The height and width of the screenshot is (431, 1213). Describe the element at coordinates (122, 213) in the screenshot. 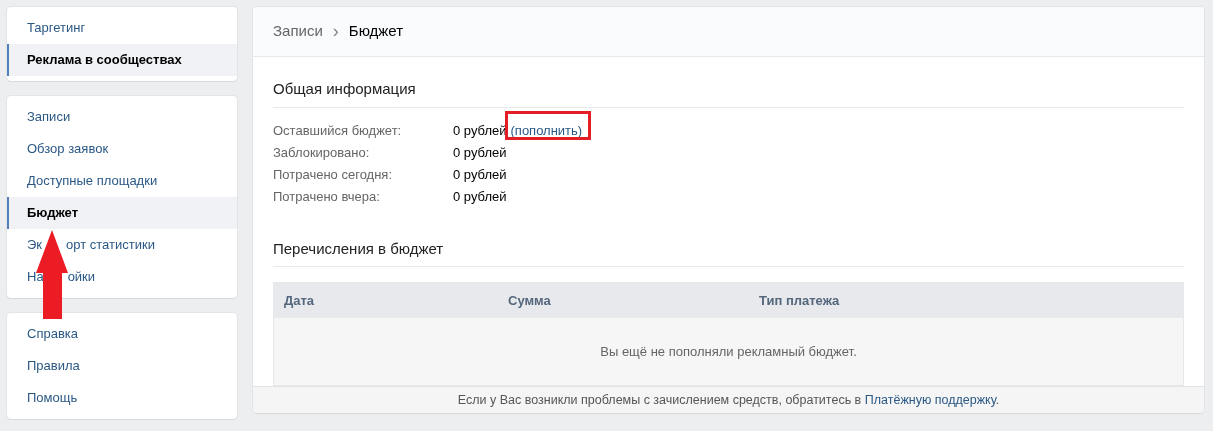

I see `sidebar-item: Бюджет` at that location.